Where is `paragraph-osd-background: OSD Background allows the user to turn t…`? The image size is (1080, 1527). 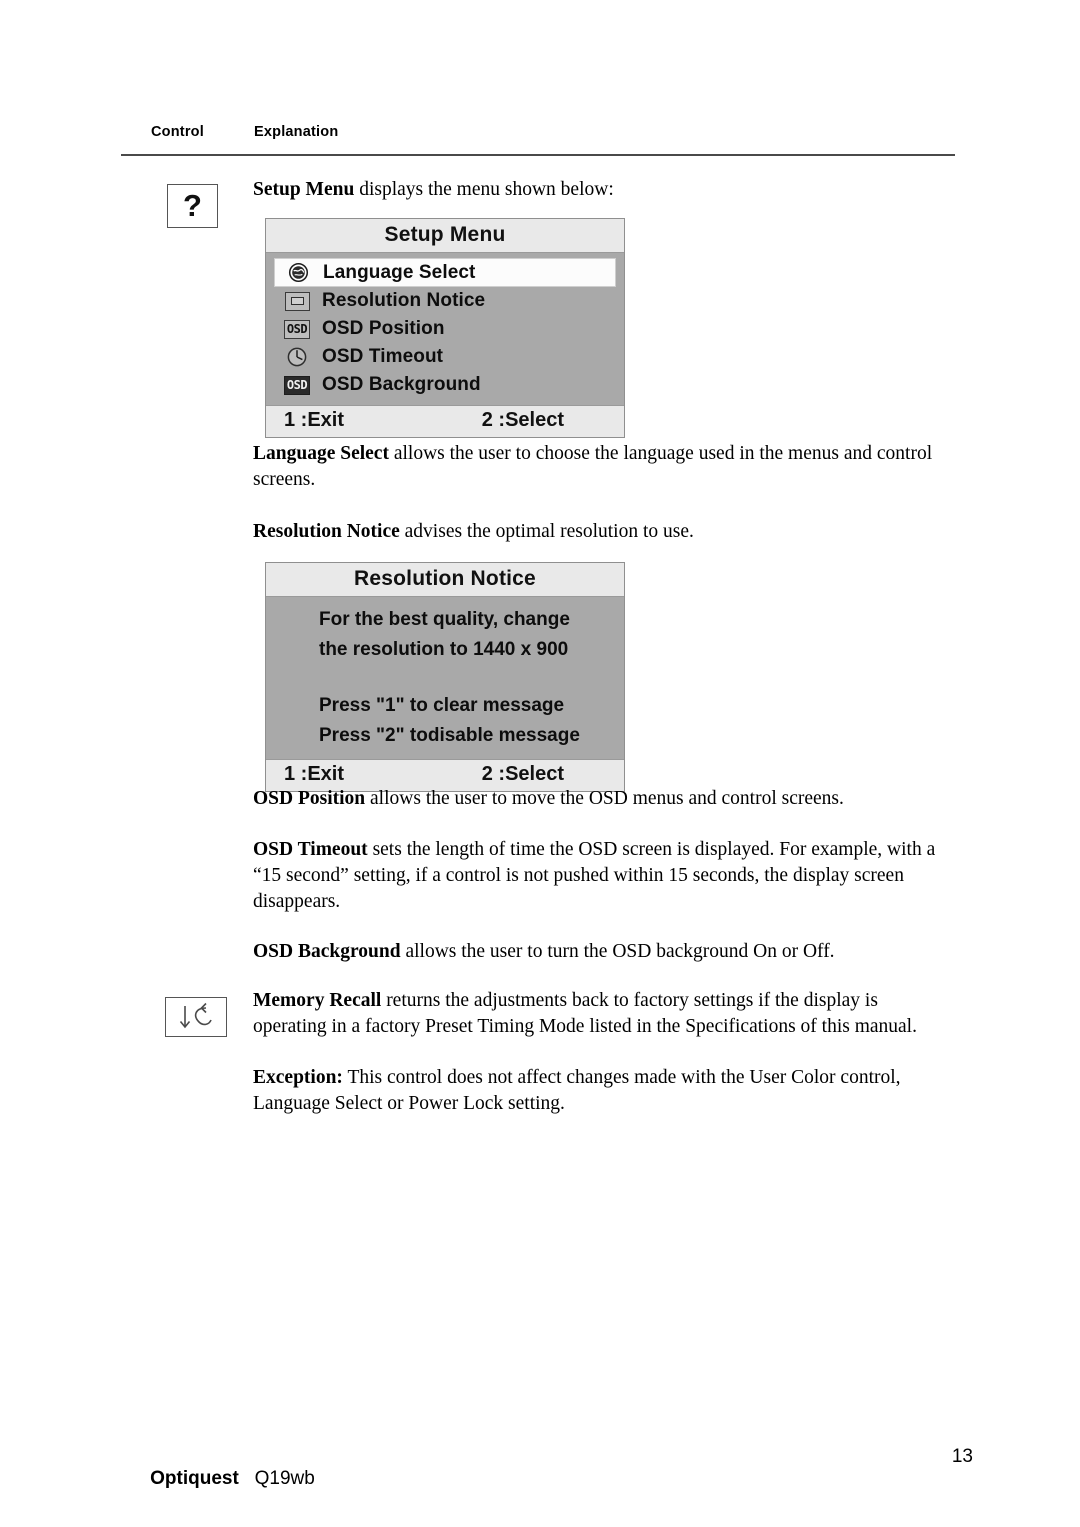
paragraph-osd-background: OSD Background allows the user to turn t… is located at coordinates (603, 952).